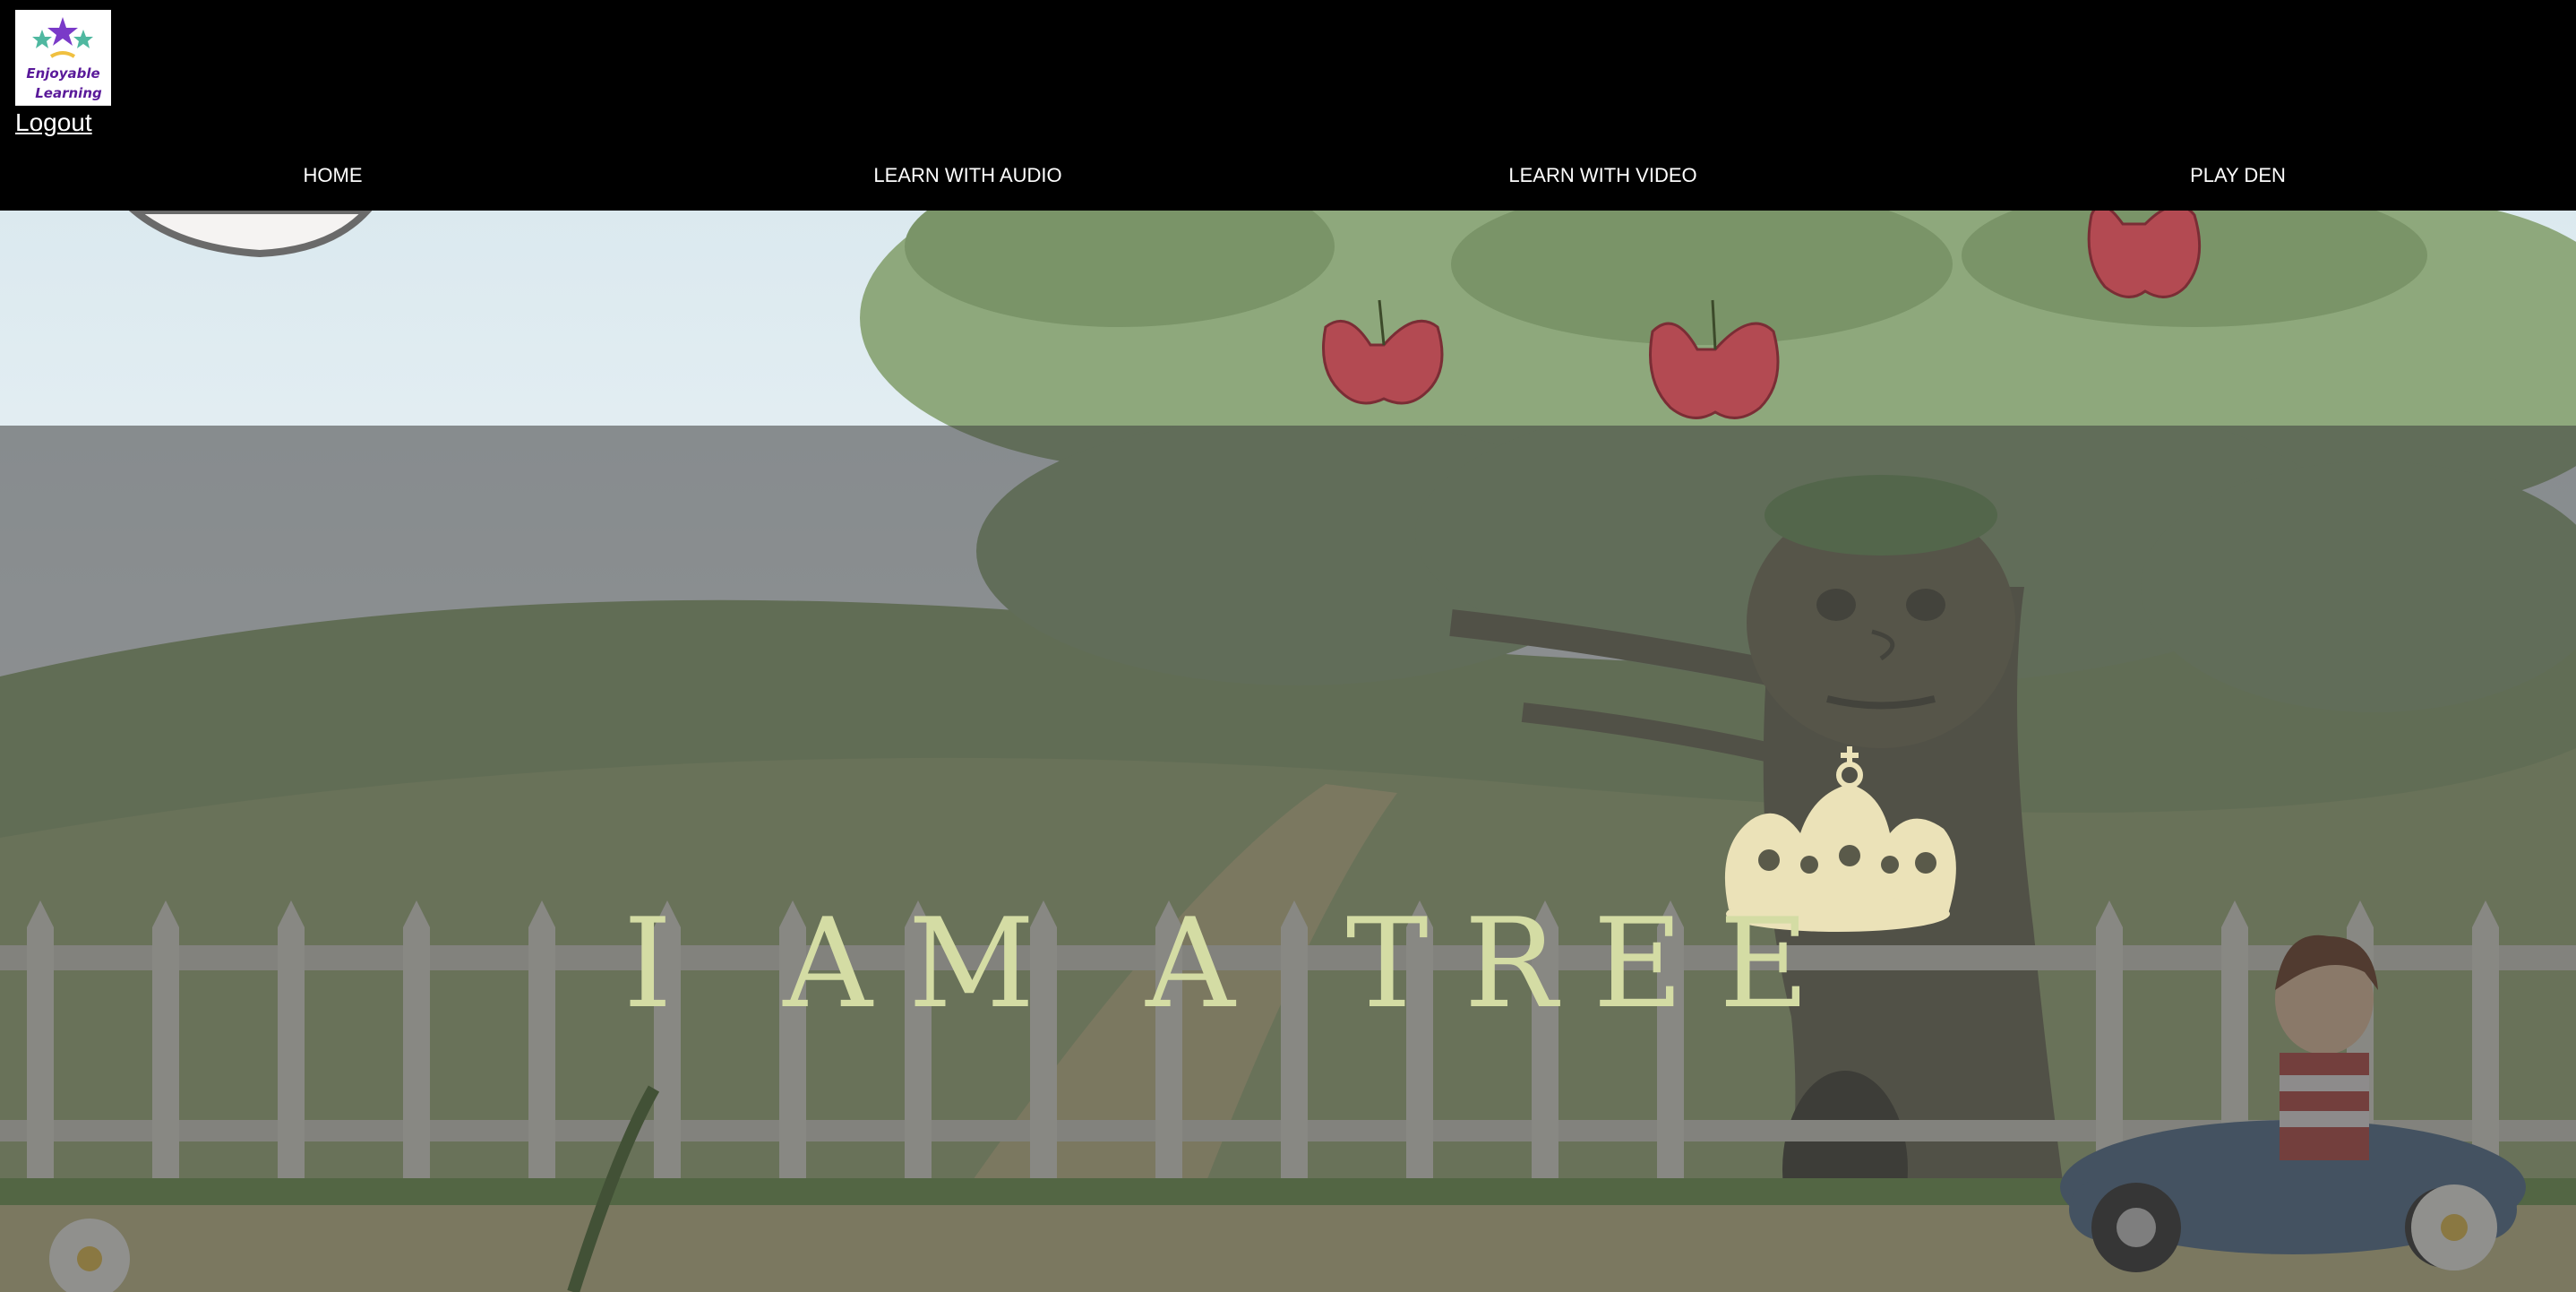  What do you see at coordinates (333, 175) in the screenshot?
I see `nav-home: HOME` at bounding box center [333, 175].